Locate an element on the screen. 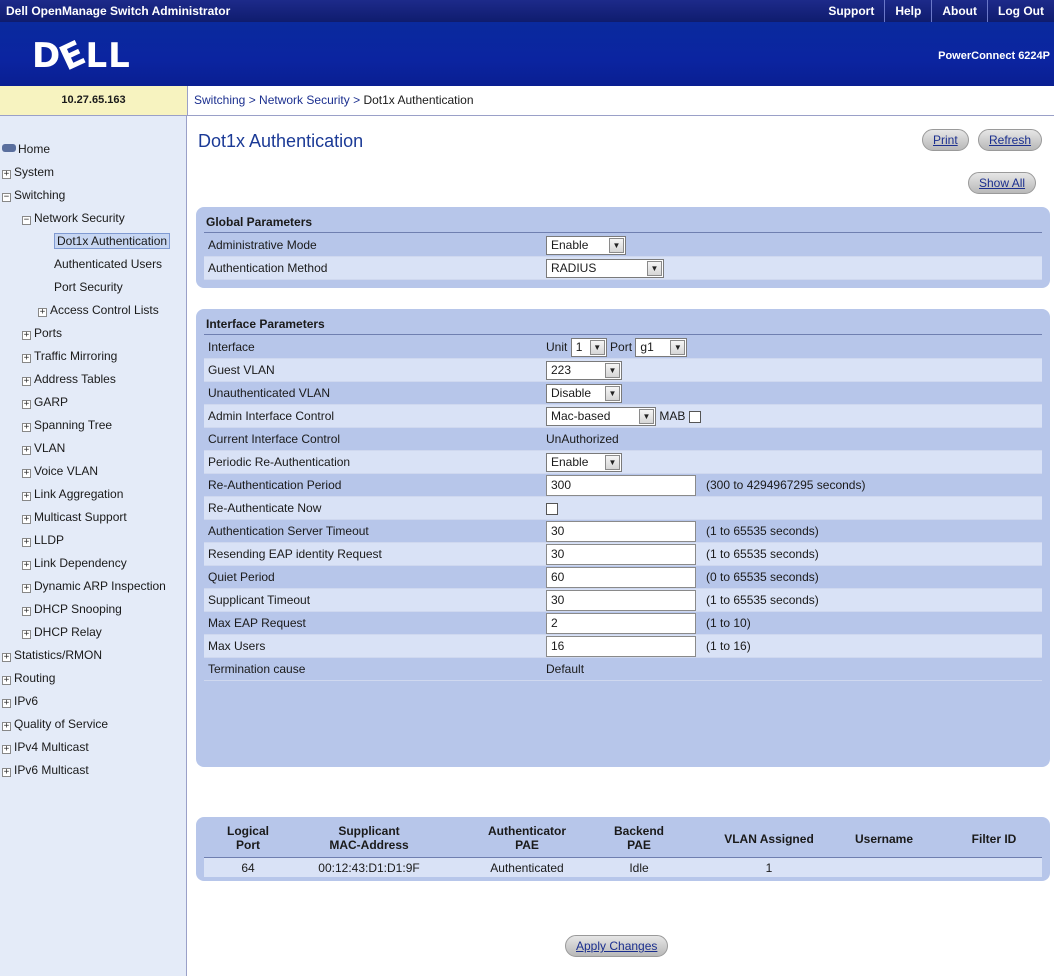 The width and height of the screenshot is (1054, 976). sidebar-item-multicast-support: + Multicast Support is located at coordinates (94, 517).